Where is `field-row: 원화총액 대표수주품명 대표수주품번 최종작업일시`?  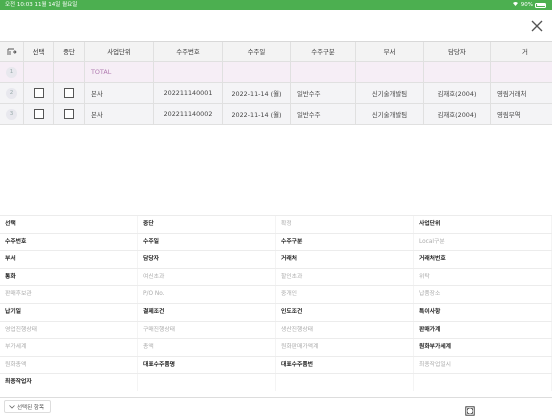
field-row: 원화총액 대표수주품명 대표수주품번 최종작업일시 is located at coordinates (276, 364).